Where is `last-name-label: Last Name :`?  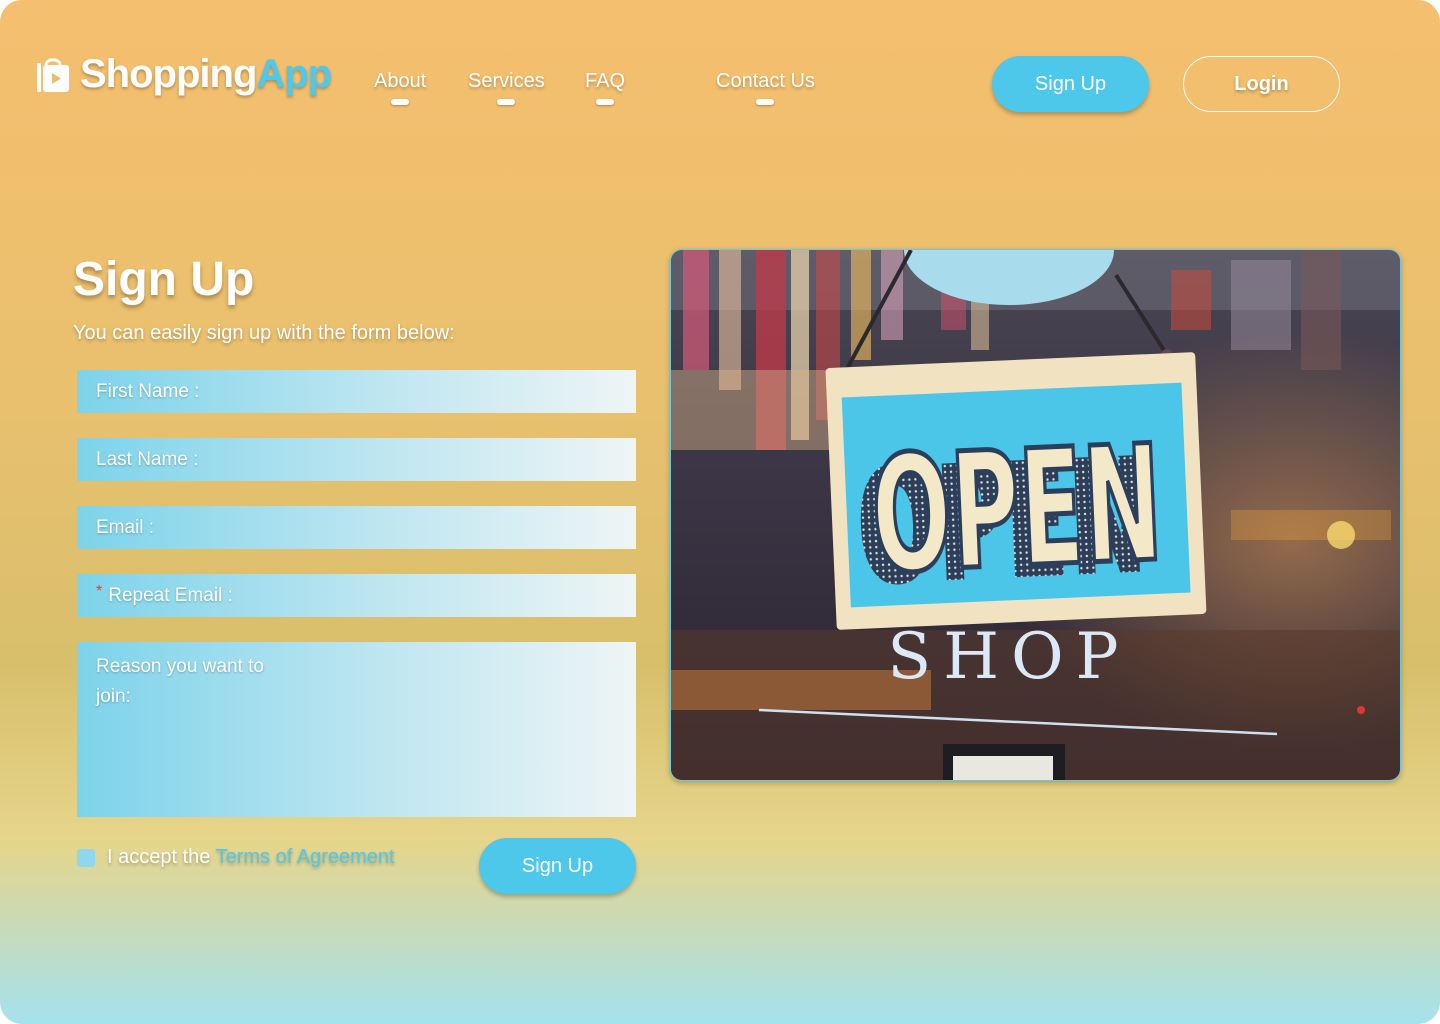 last-name-label: Last Name : is located at coordinates (147, 459).